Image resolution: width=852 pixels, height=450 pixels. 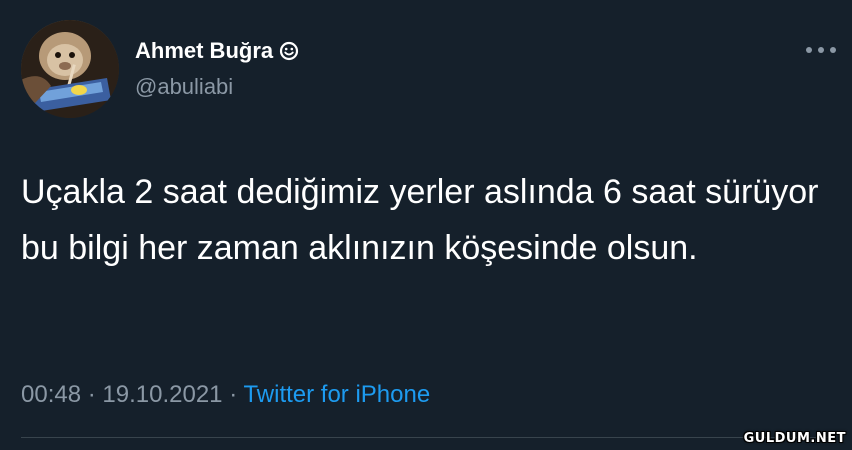 I want to click on author-name-row: Ahmet Buğra, so click(x=217, y=51).